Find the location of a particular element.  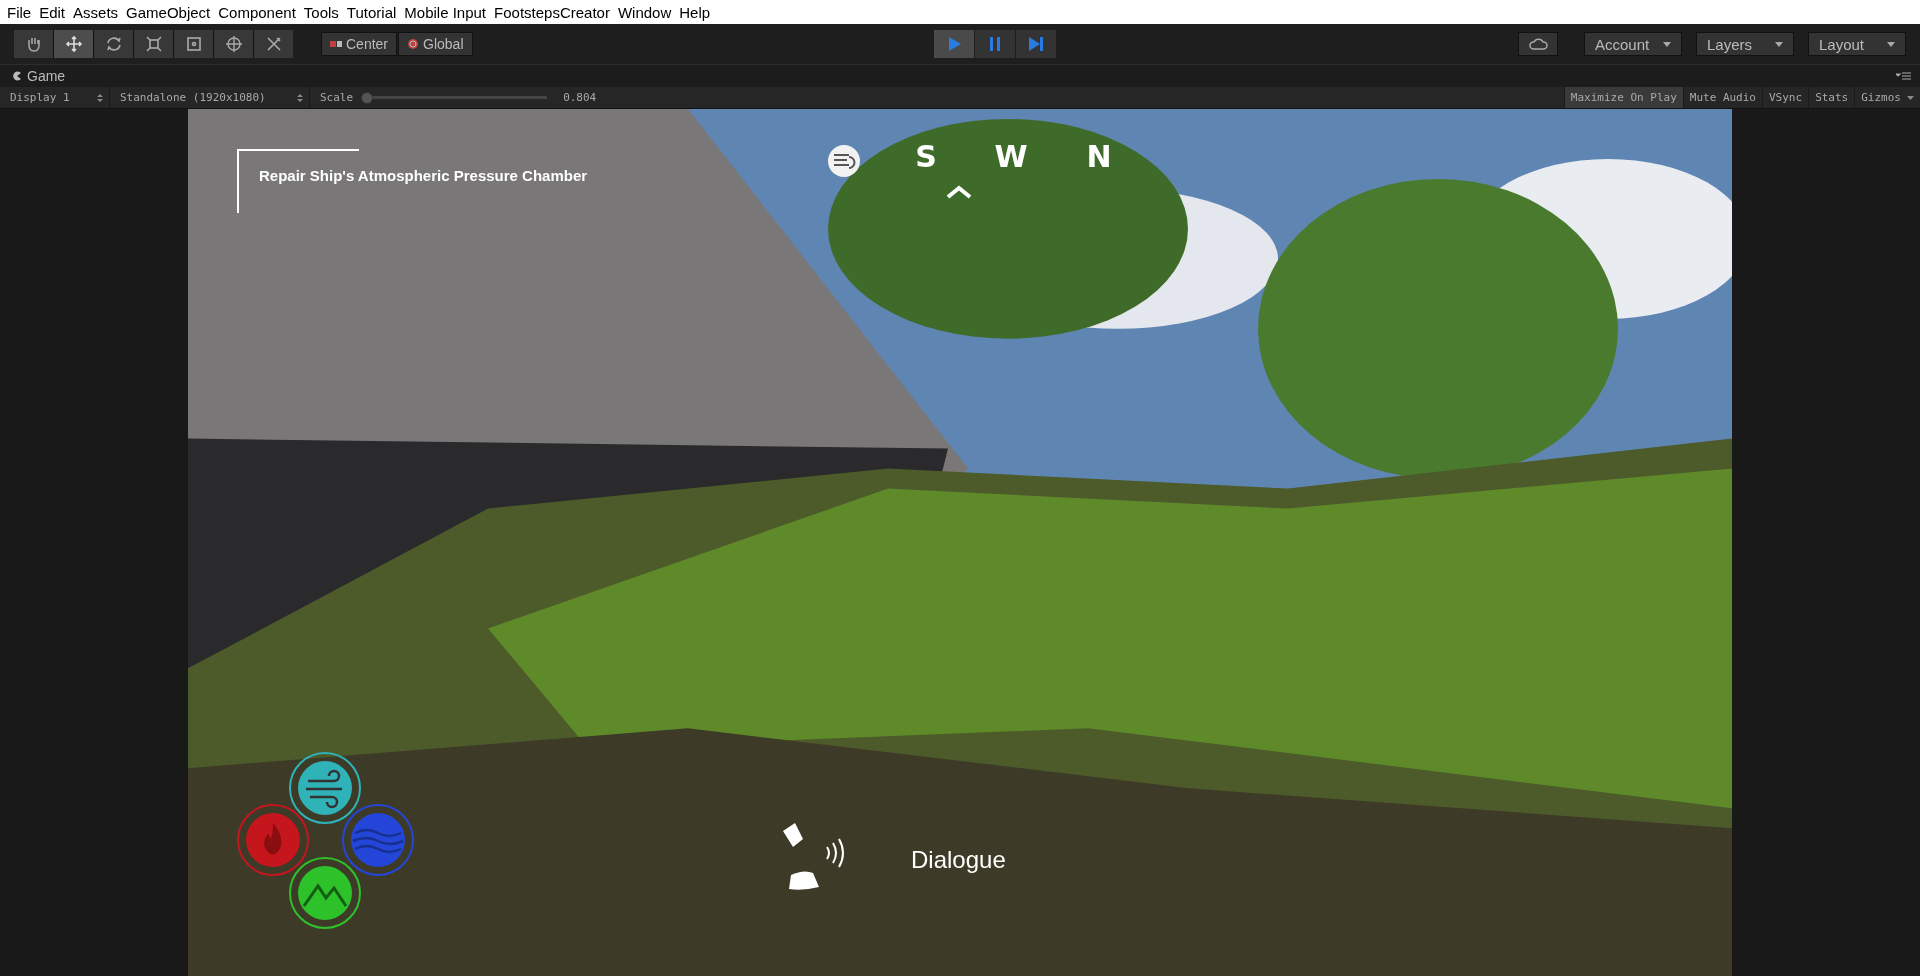

menu-item: FootstepsCreator is located at coordinates (555, 12).